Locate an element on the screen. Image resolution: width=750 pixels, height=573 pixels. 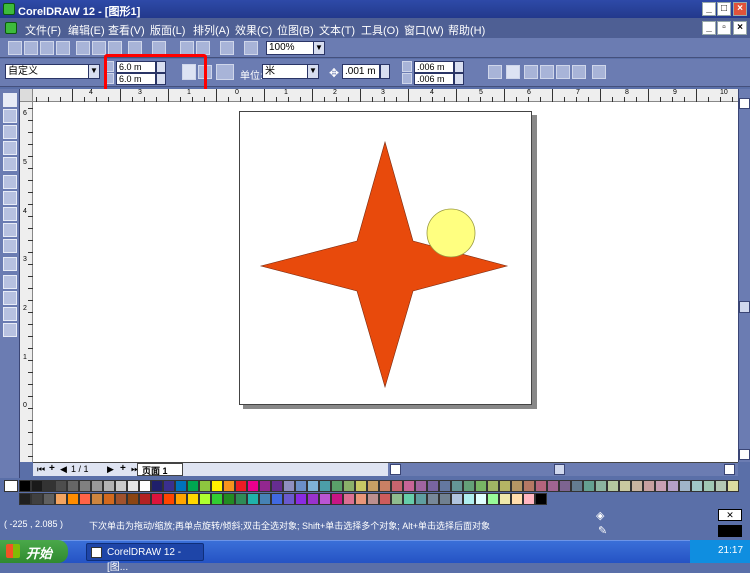
outline-indicator-icon: ✎ is located at coordinates (602, 530).